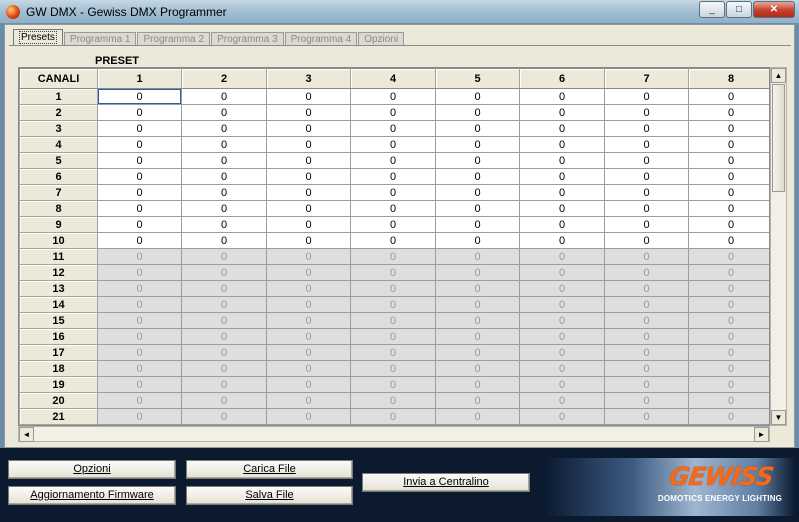  What do you see at coordinates (712, 9) in the screenshot?
I see `minimize-button: _` at bounding box center [712, 9].